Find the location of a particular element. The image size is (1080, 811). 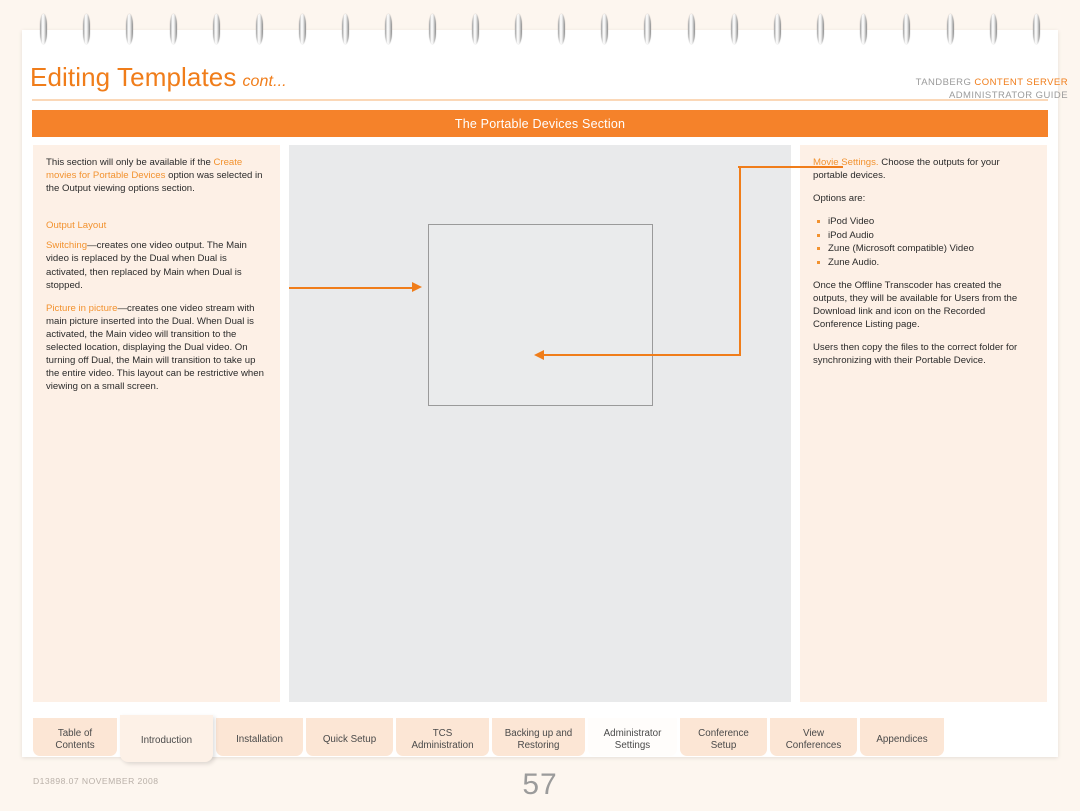

switching-label: Switching is located at coordinates (67, 246).